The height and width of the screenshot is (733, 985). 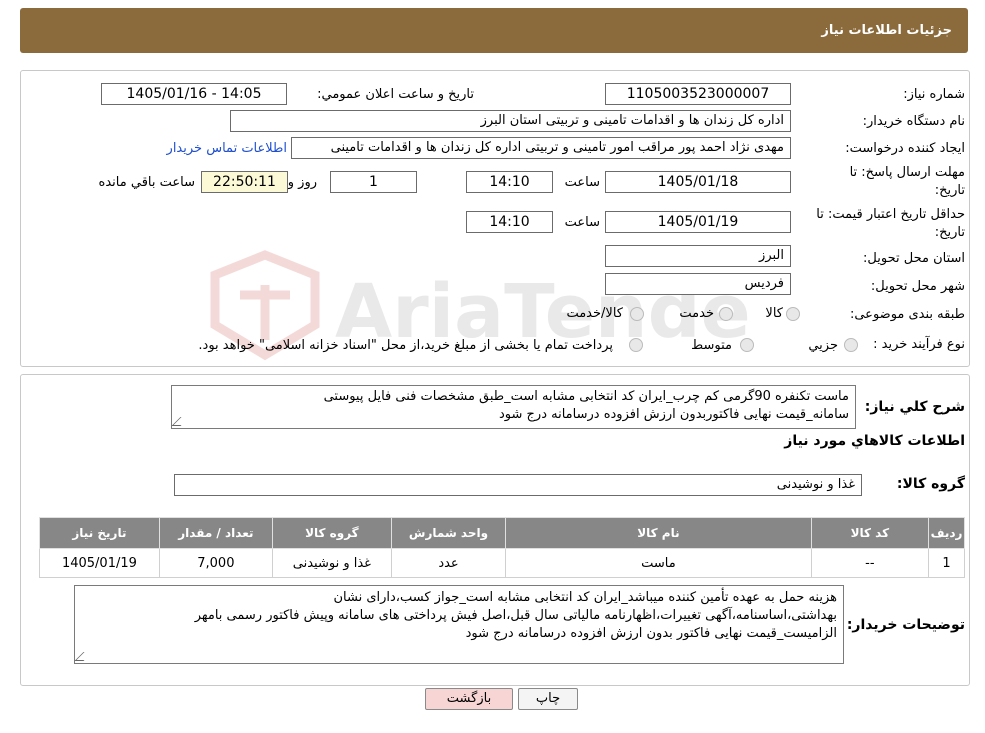 I want to click on summary-label: شرح كلي نياز:, so click(x=914, y=407).